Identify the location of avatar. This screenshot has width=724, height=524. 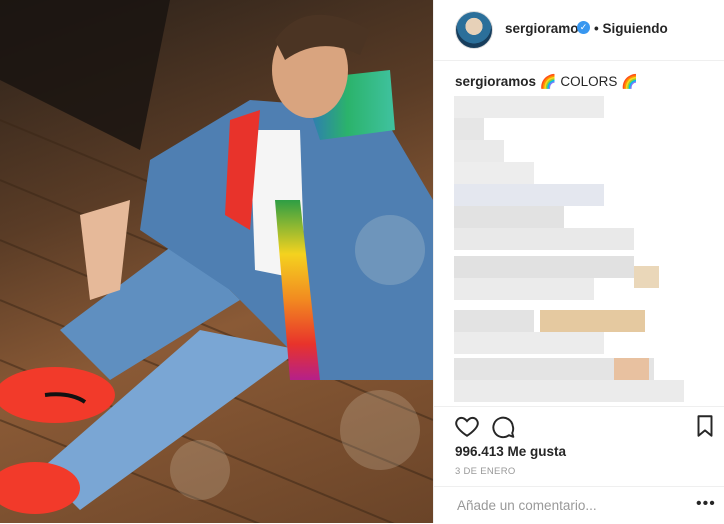
(474, 30).